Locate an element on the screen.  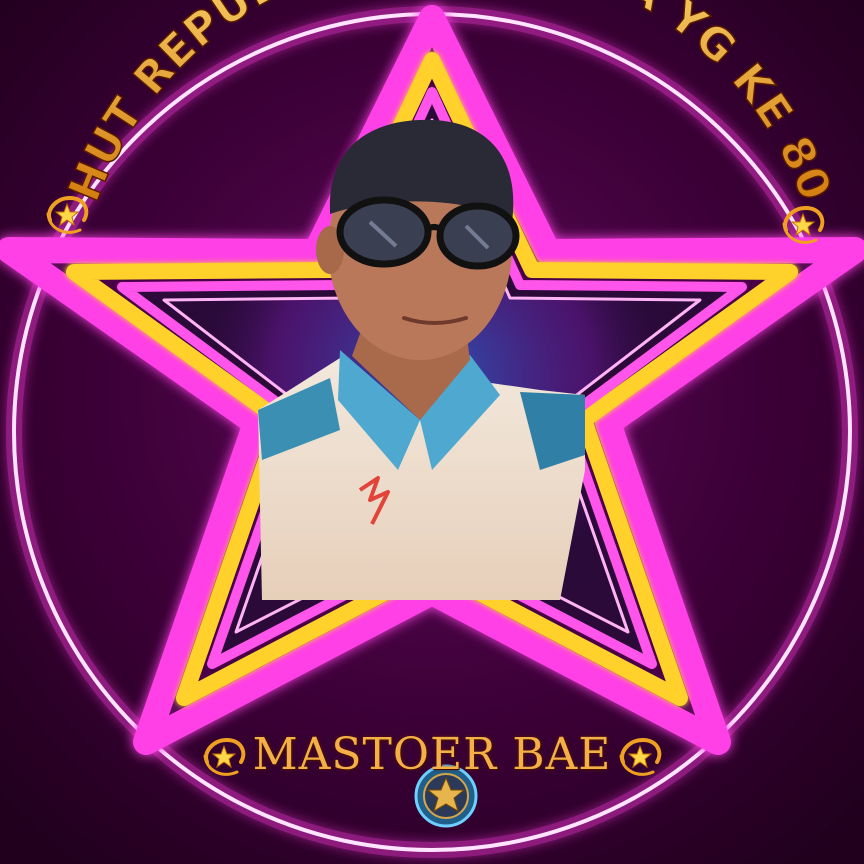
footer-name: MASTOER BAE is located at coordinates (432, 754).